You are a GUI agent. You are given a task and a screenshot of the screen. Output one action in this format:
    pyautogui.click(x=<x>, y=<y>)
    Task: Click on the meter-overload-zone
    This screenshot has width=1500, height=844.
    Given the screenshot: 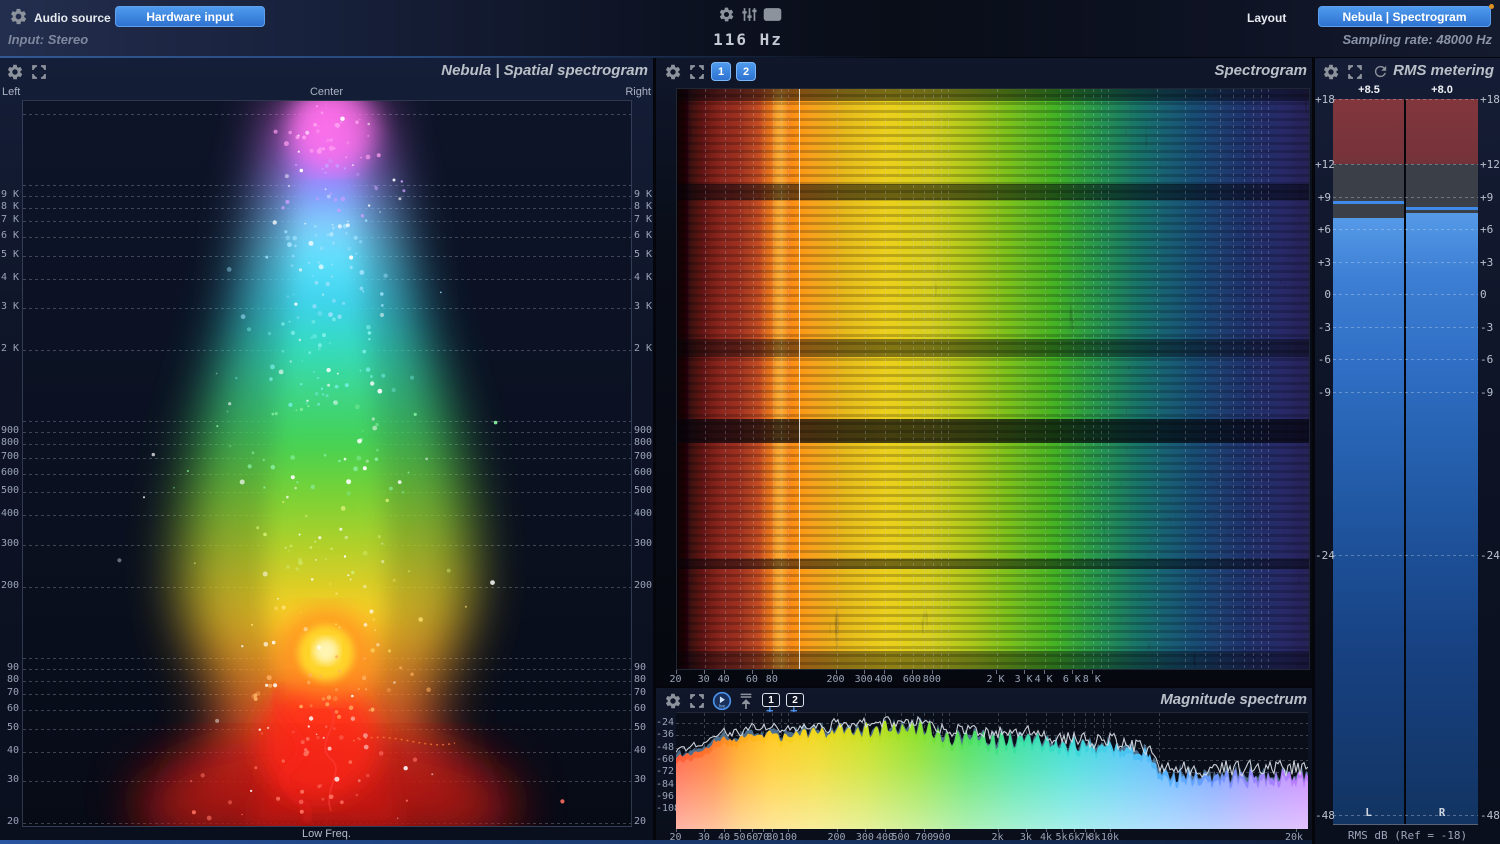 What is the action you would take?
    pyautogui.click(x=1442, y=132)
    